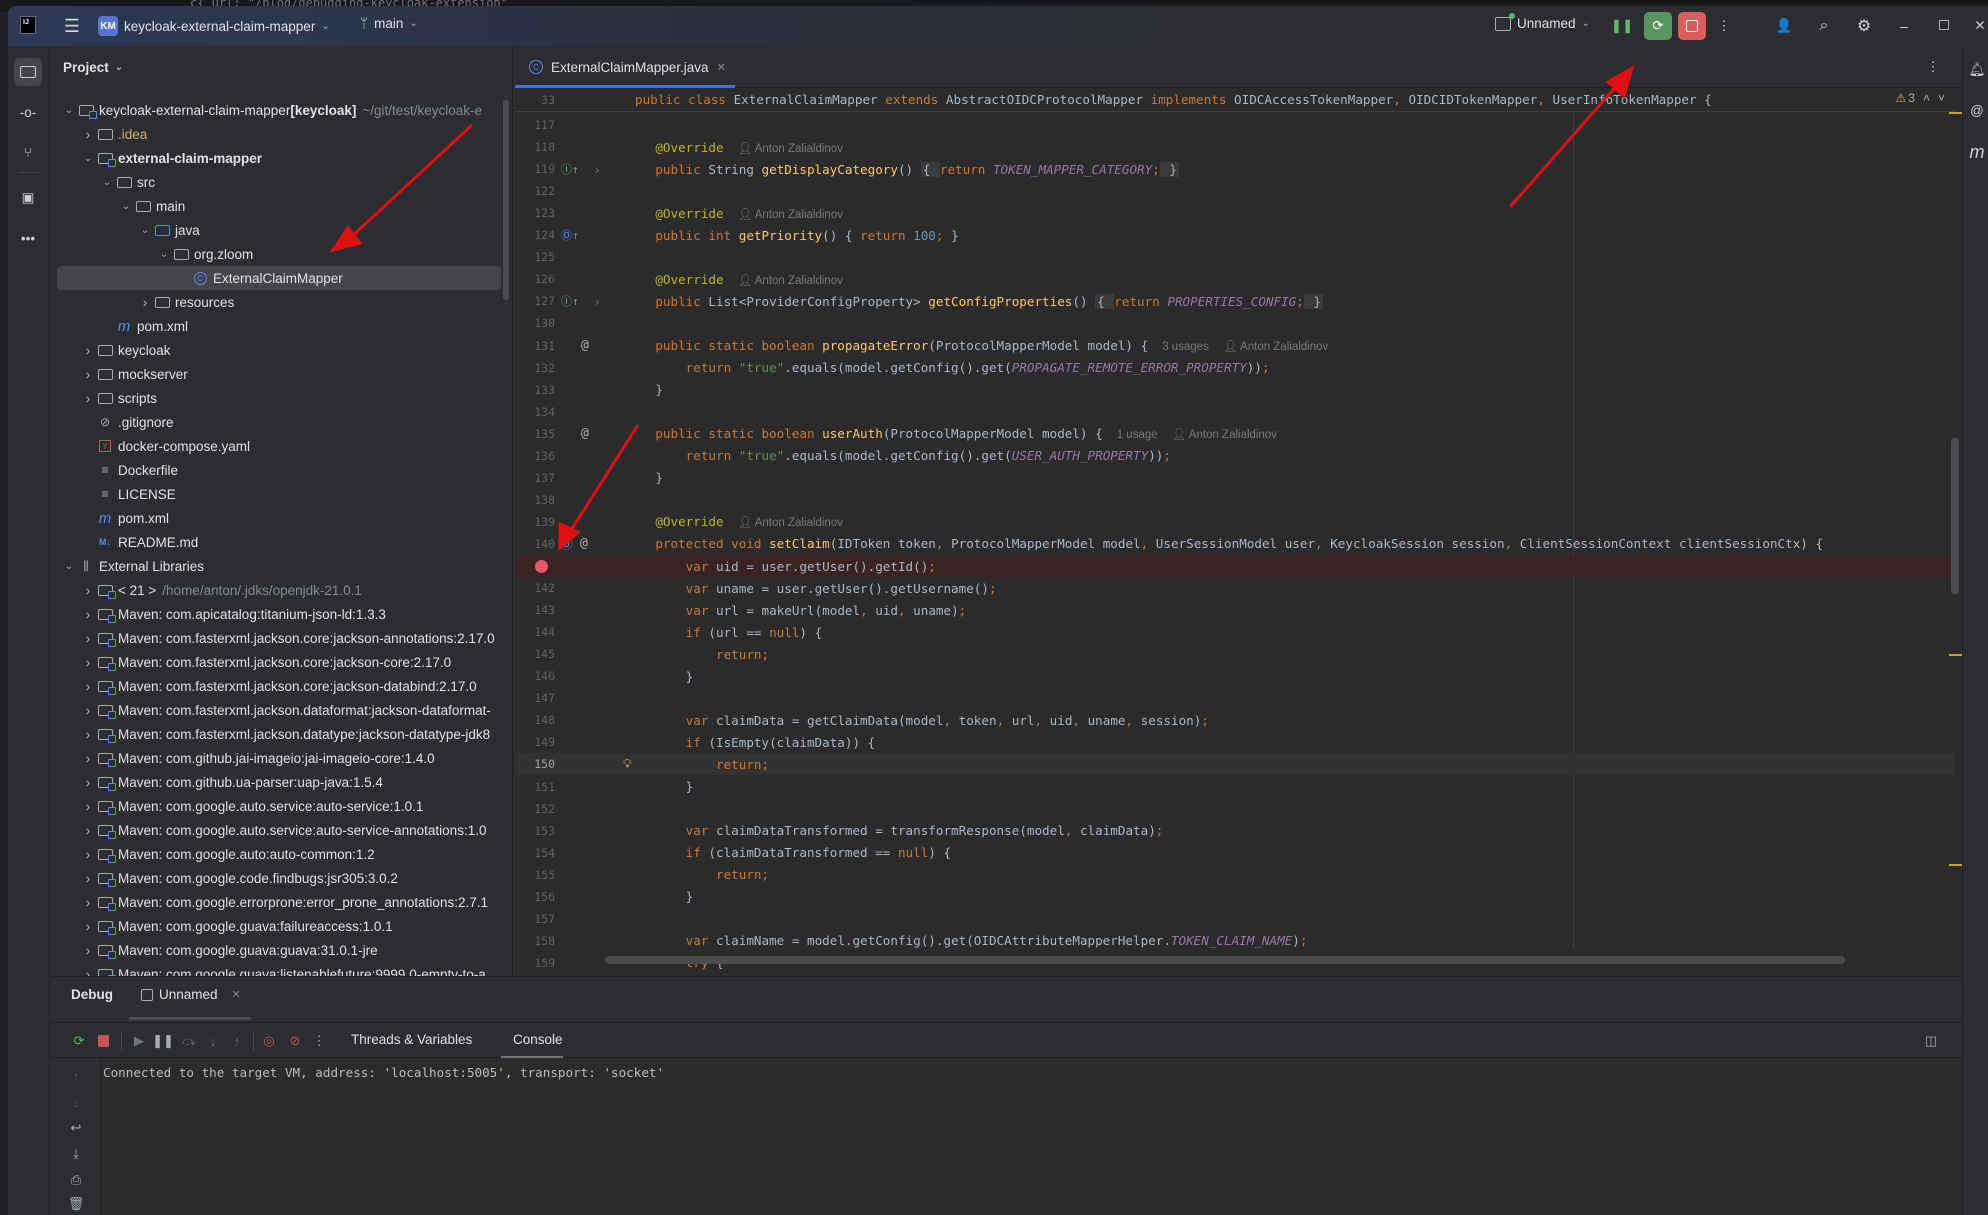 The image size is (1988, 1215). What do you see at coordinates (535, 919) in the screenshot?
I see `line-number: 157` at bounding box center [535, 919].